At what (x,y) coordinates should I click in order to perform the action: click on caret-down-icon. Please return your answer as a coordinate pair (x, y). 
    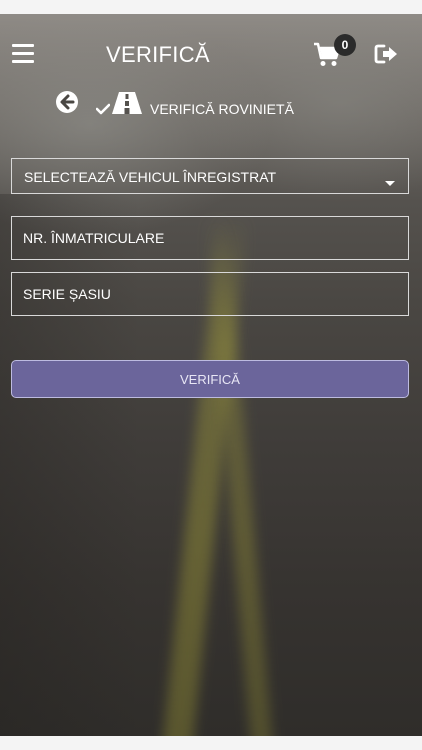
    Looking at the image, I should click on (390, 183).